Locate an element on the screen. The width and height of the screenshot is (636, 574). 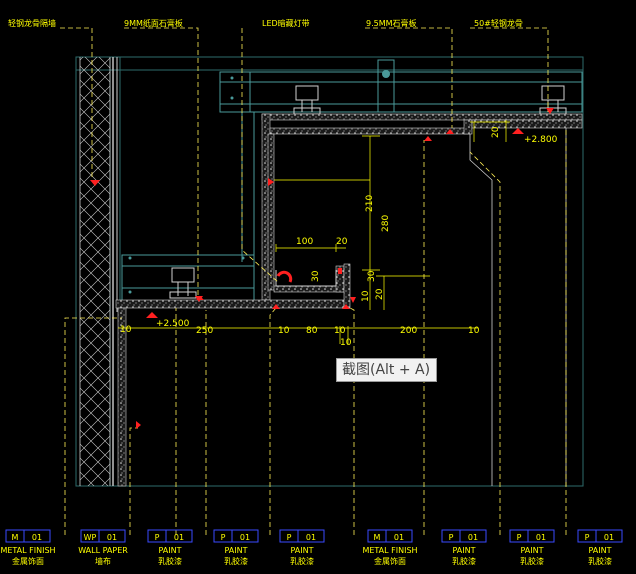
partition-wall is located at coordinates (98, 271).